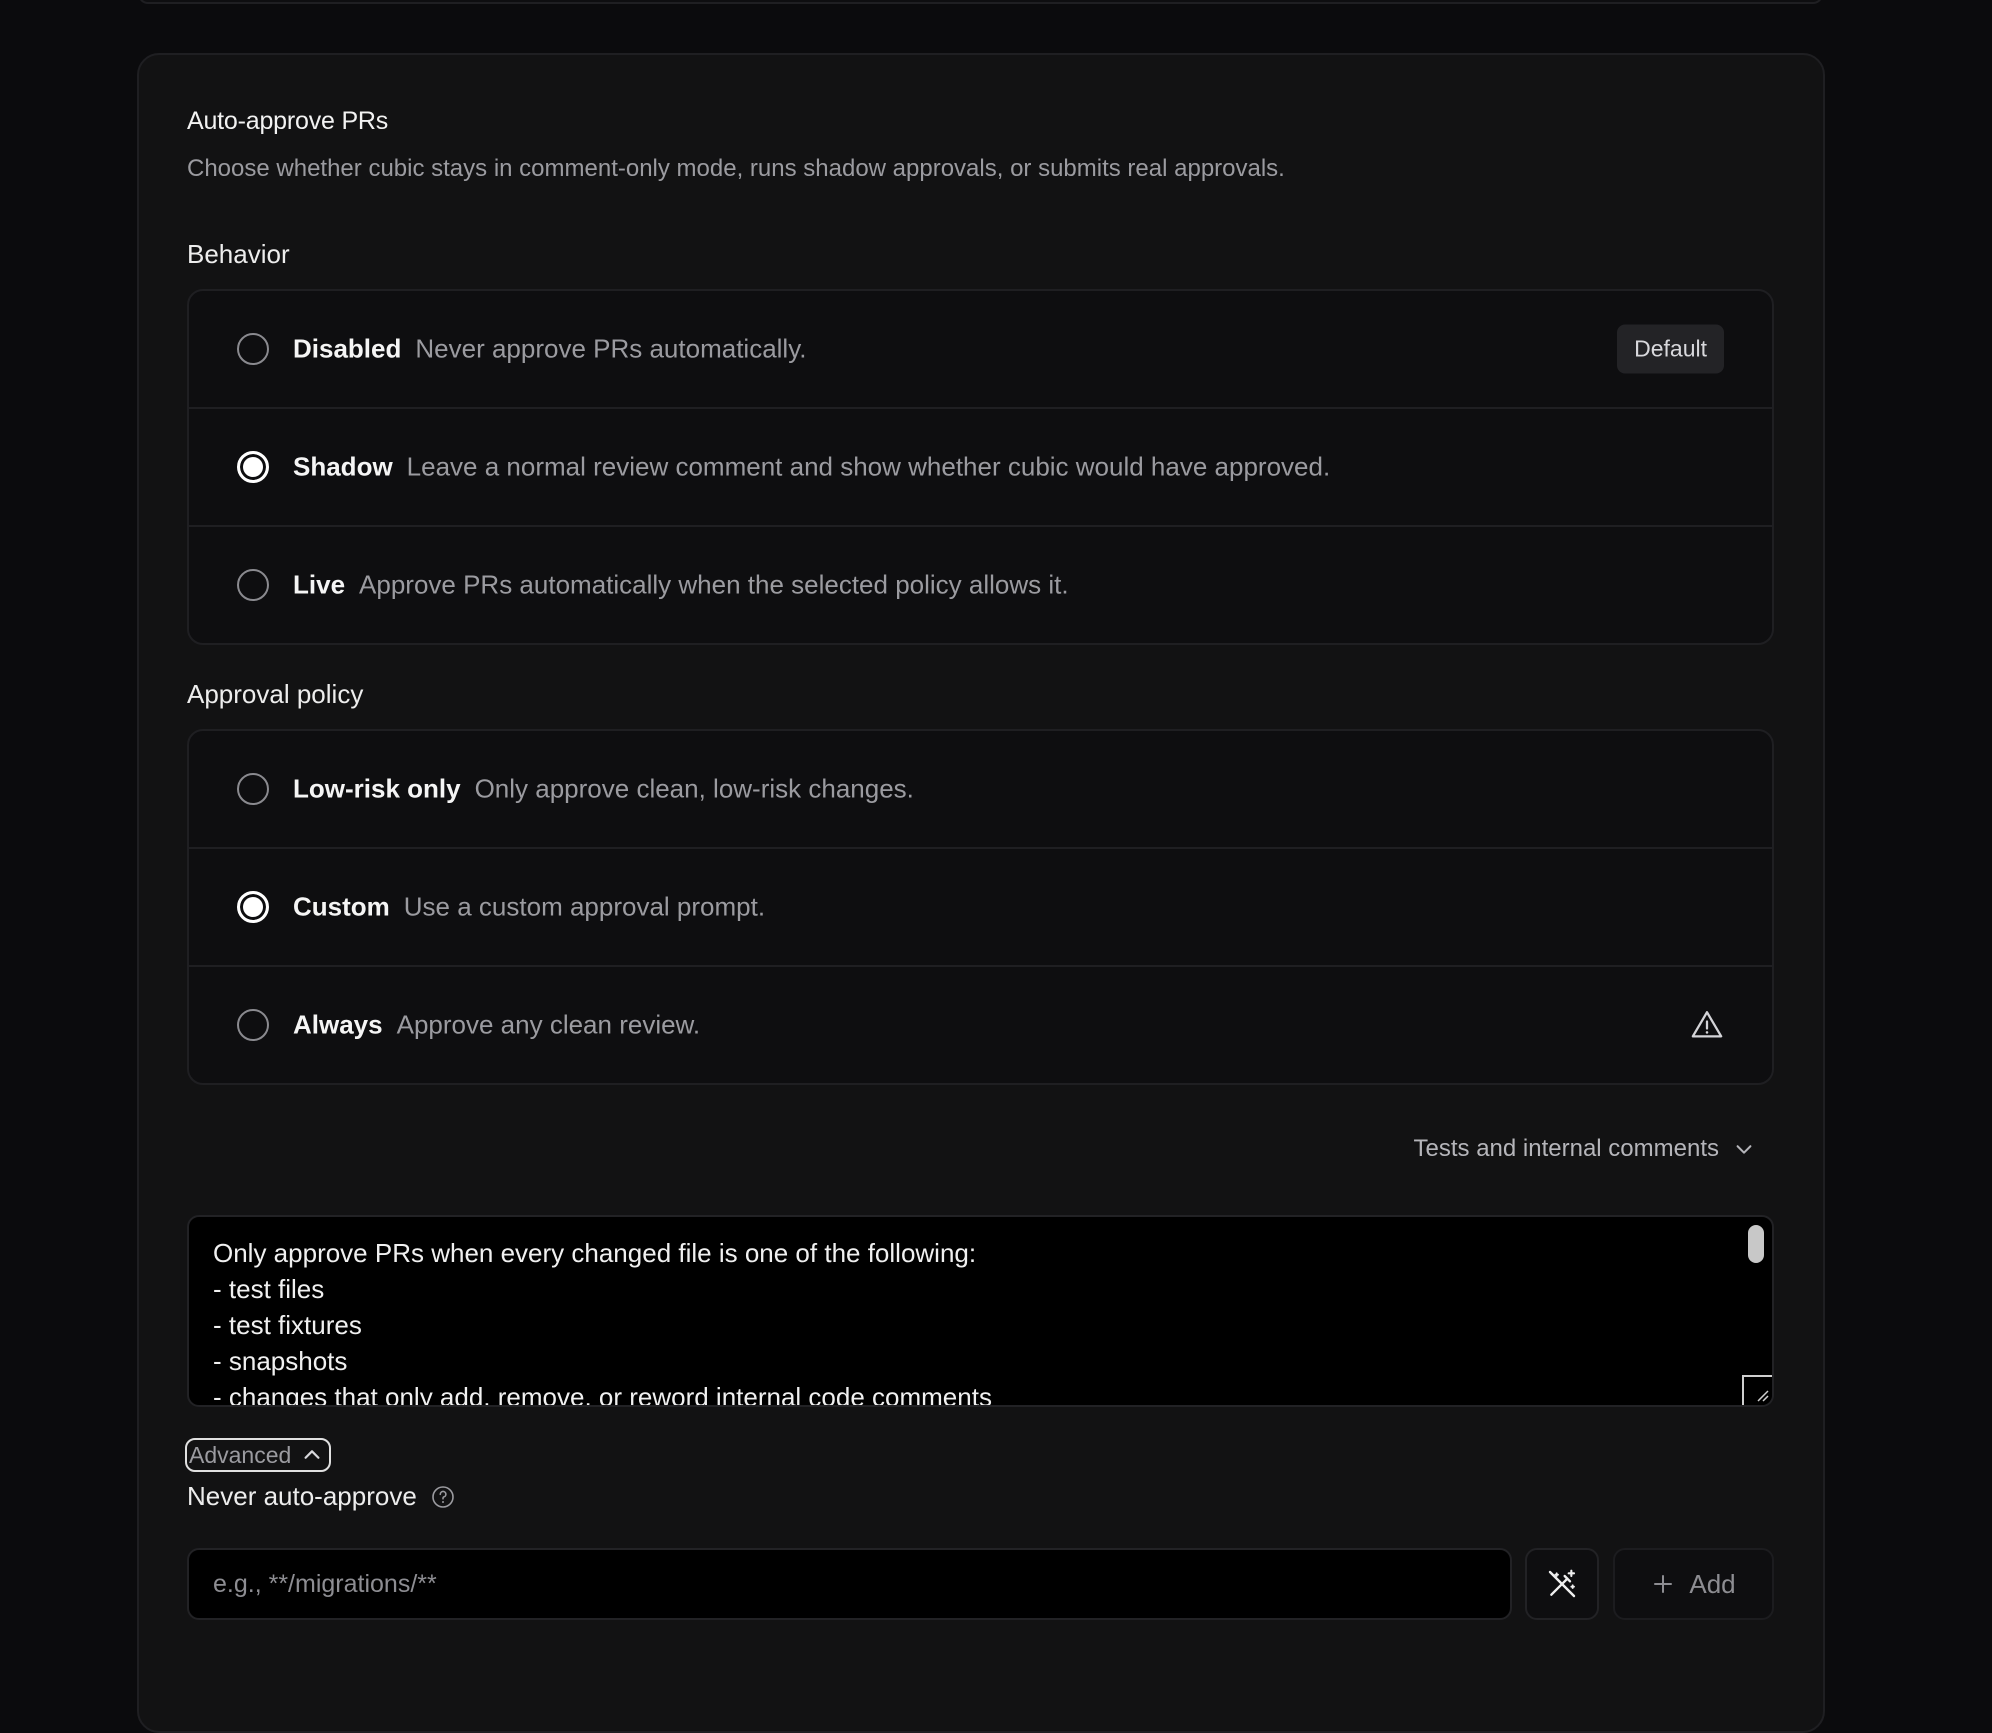 This screenshot has height=1733, width=1992. What do you see at coordinates (253, 585) in the screenshot?
I see `radio-live` at bounding box center [253, 585].